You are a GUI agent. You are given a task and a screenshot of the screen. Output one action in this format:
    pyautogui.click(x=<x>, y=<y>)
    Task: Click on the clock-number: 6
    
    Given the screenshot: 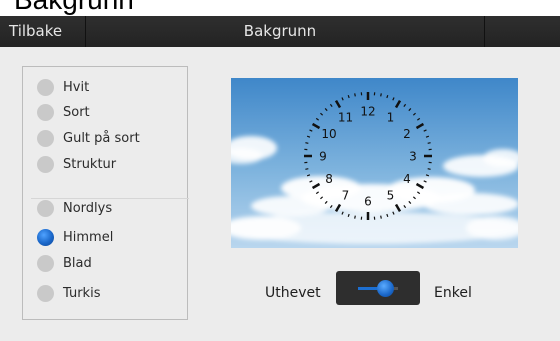 What is the action you would take?
    pyautogui.click(x=368, y=202)
    